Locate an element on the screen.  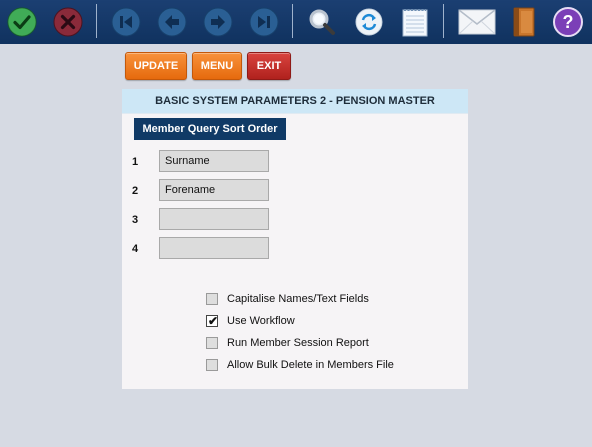
update-button: UPDATE is located at coordinates (156, 66).